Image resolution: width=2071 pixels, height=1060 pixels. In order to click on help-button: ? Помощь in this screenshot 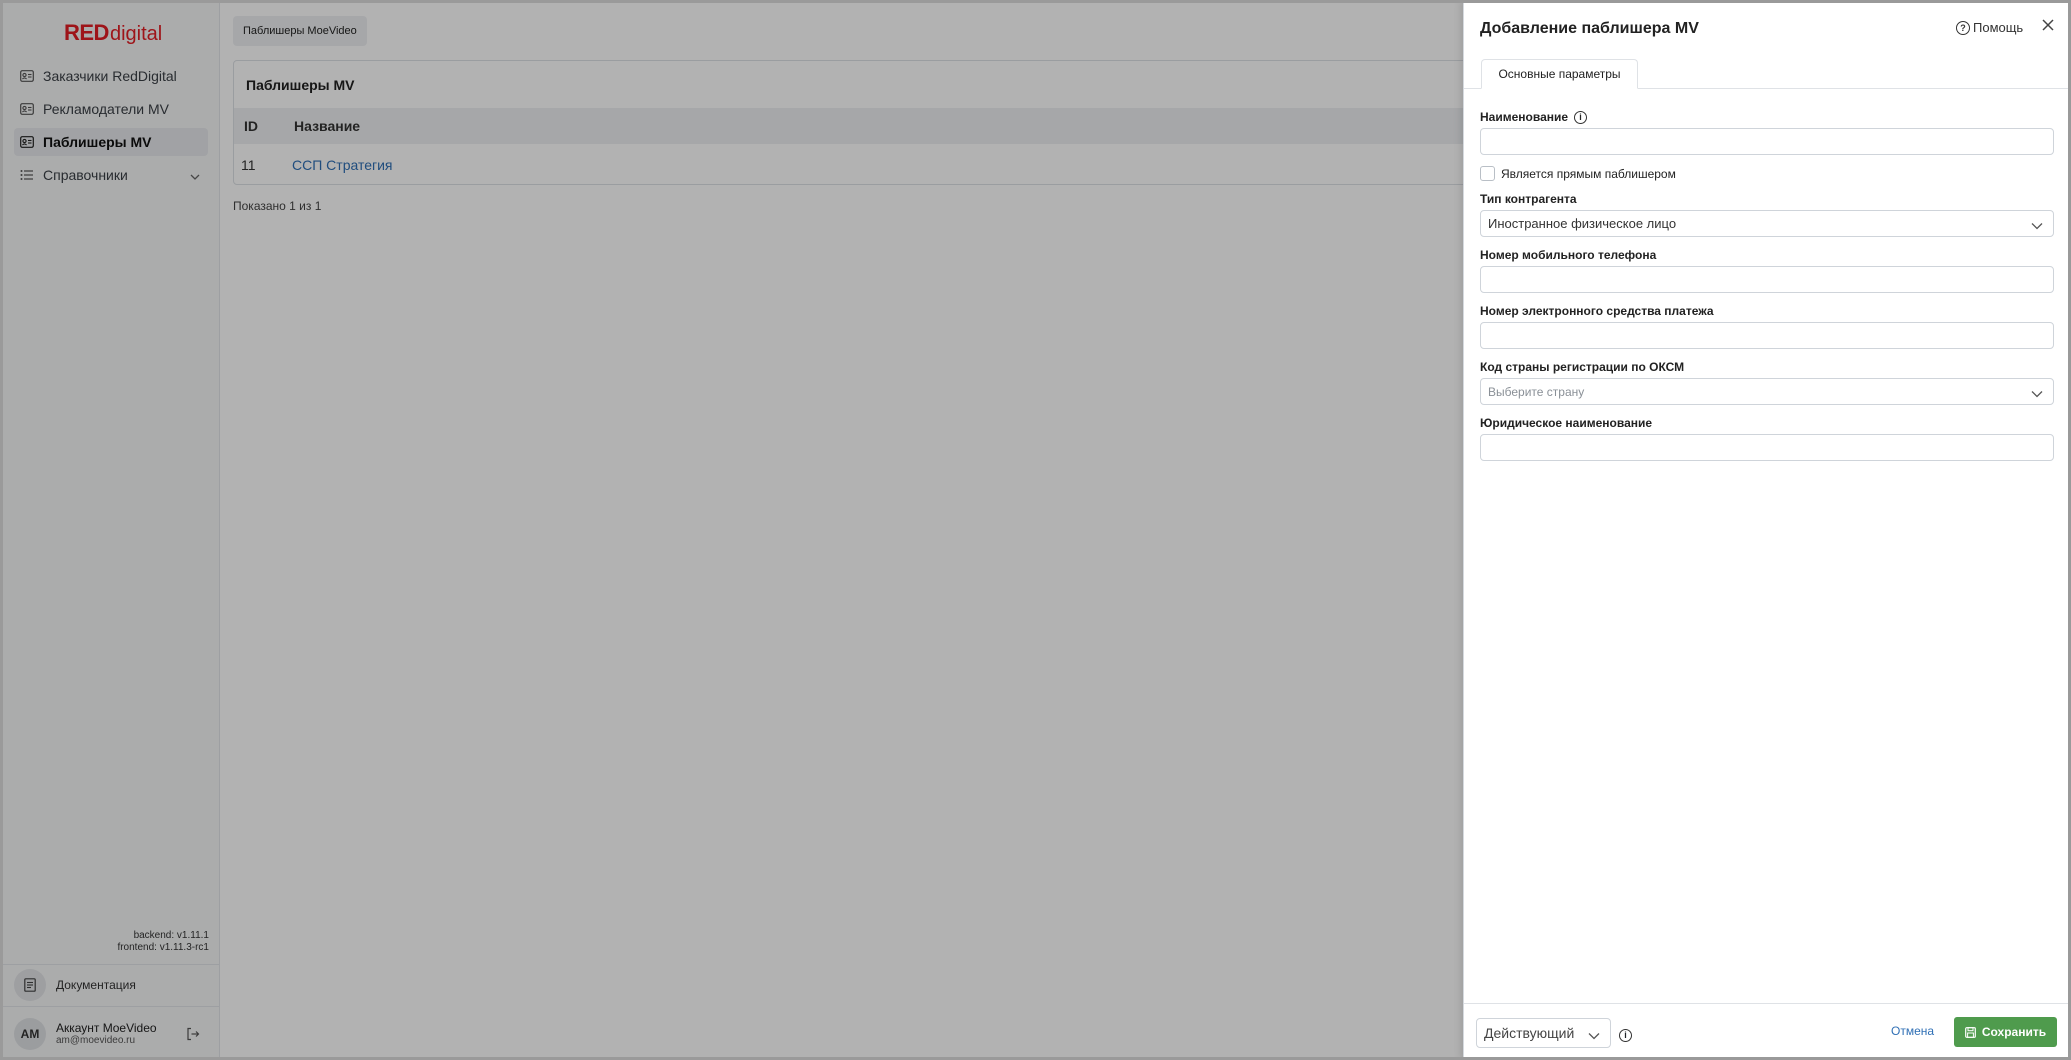, I will do `click(1989, 27)`.